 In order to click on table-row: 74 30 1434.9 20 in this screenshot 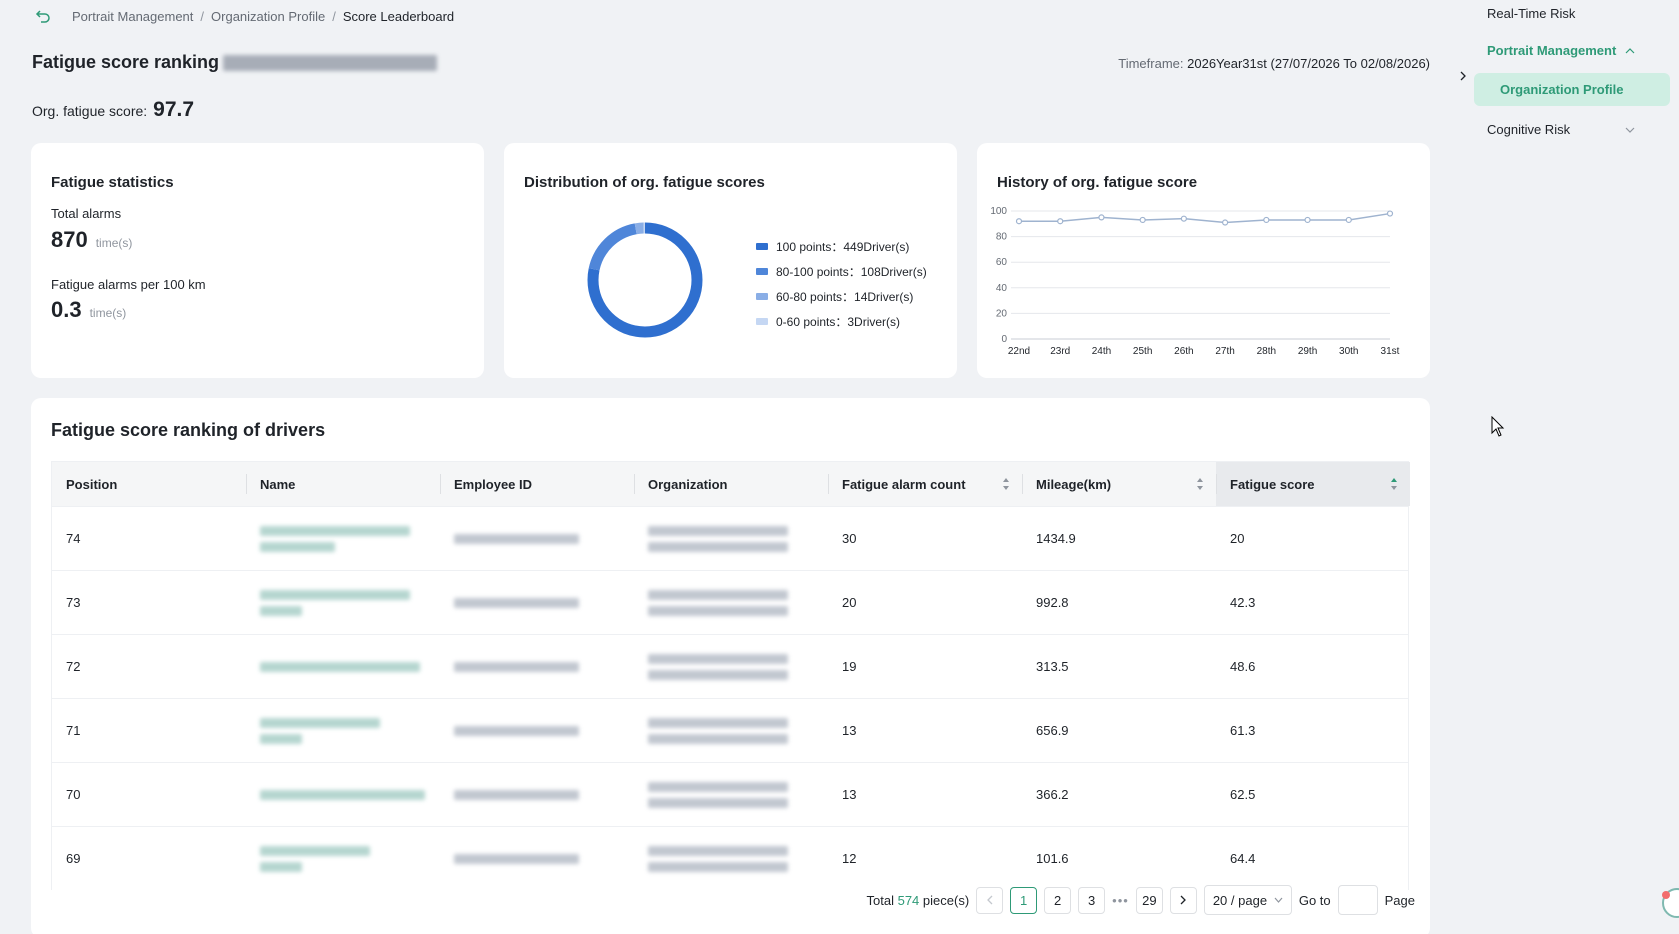, I will do `click(730, 538)`.